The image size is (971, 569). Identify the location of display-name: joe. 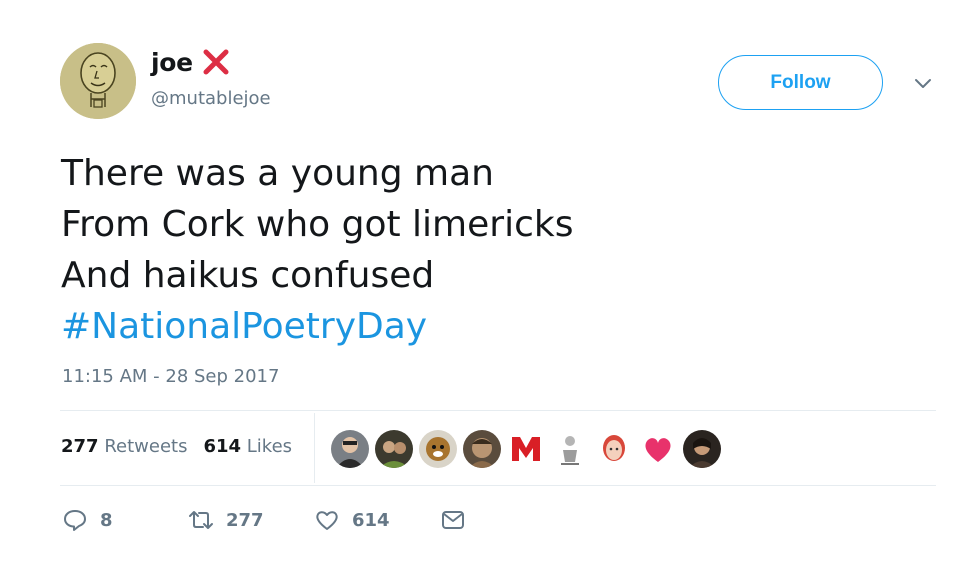
(172, 62).